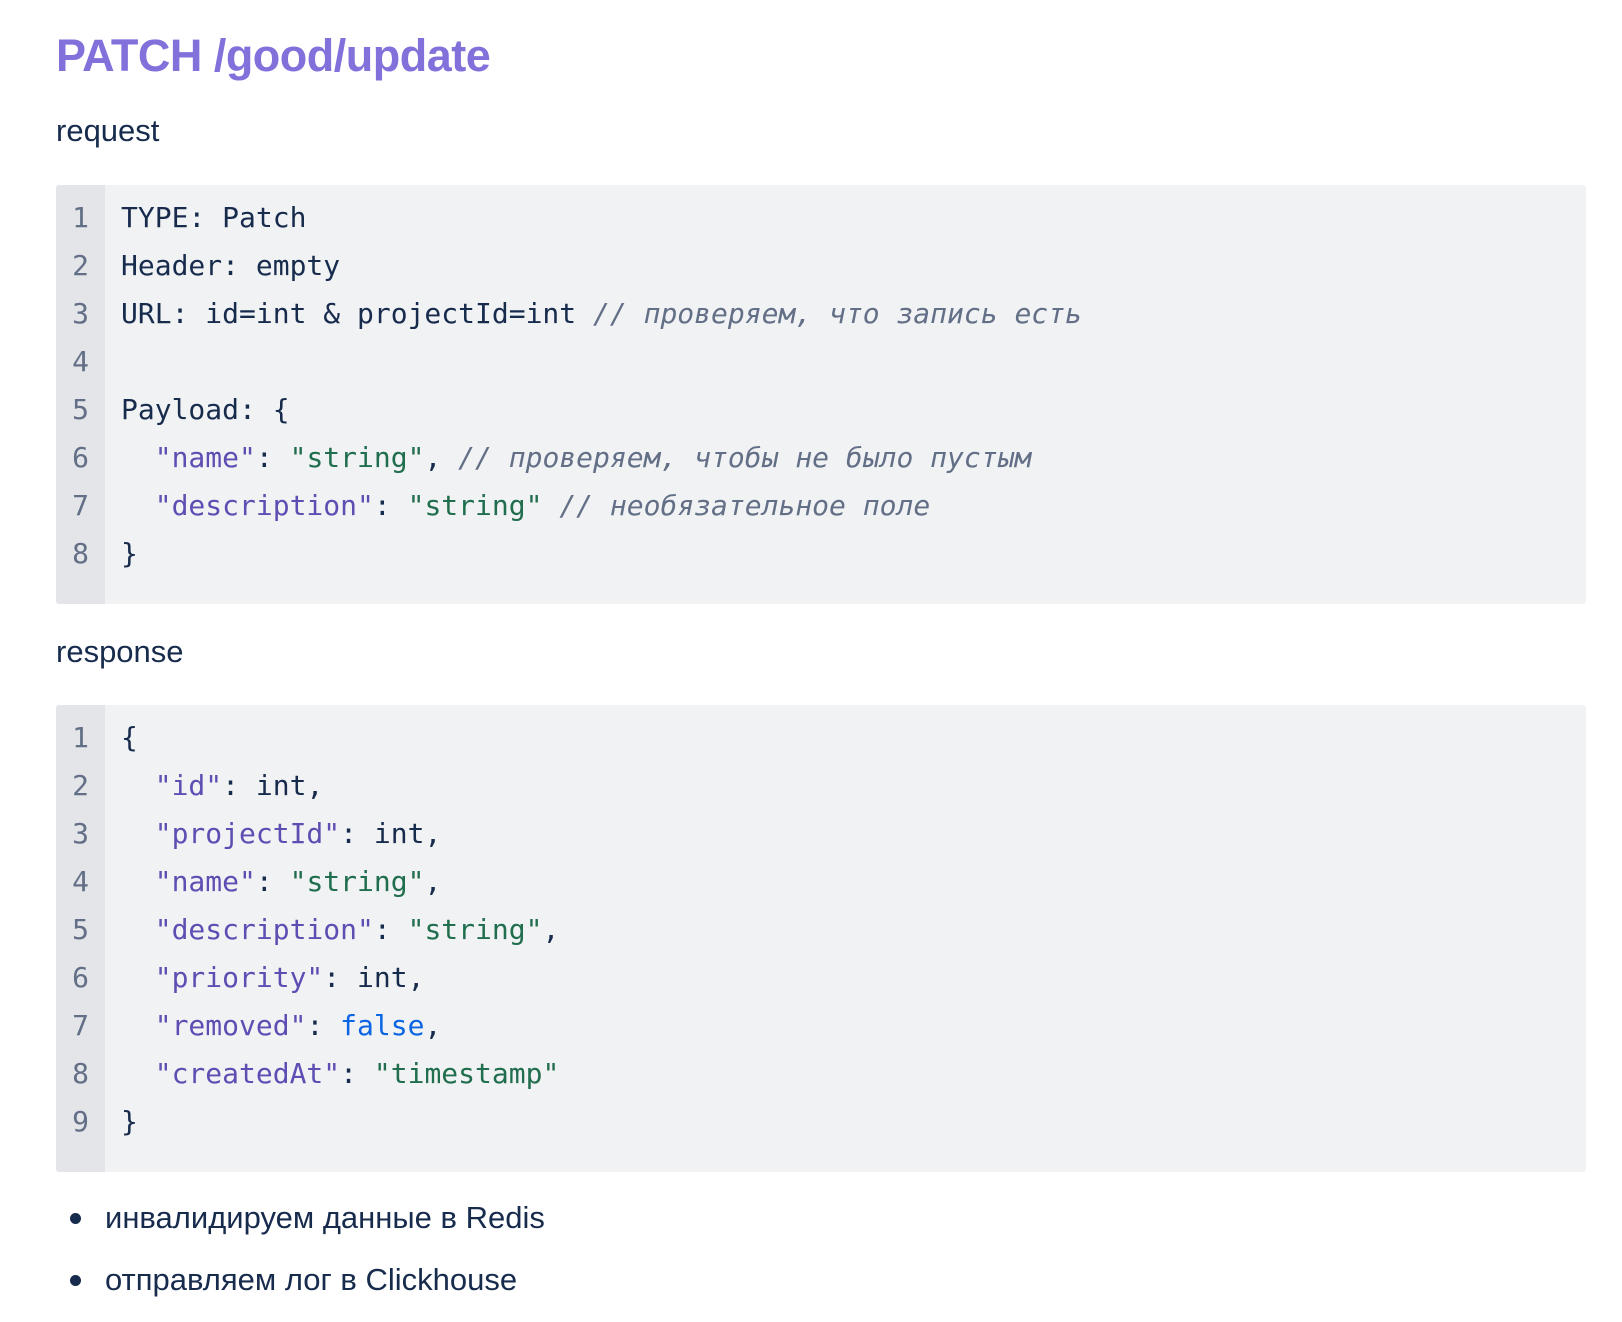  What do you see at coordinates (80, 1121) in the screenshot?
I see `line-number: 9` at bounding box center [80, 1121].